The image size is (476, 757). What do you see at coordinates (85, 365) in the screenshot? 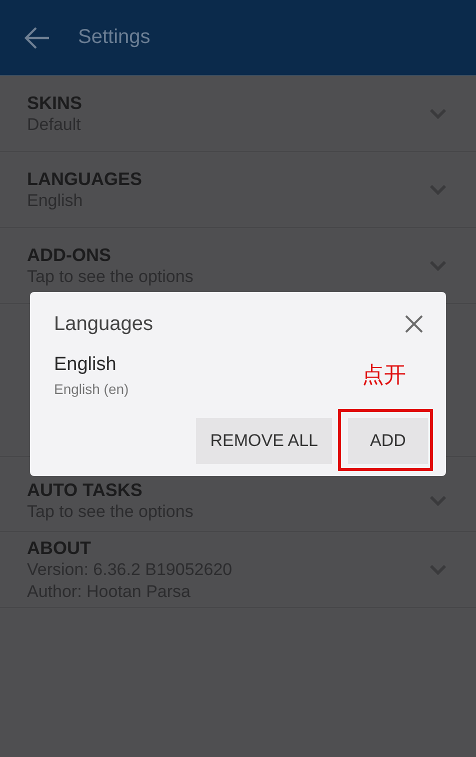
I see `language-name: English` at bounding box center [85, 365].